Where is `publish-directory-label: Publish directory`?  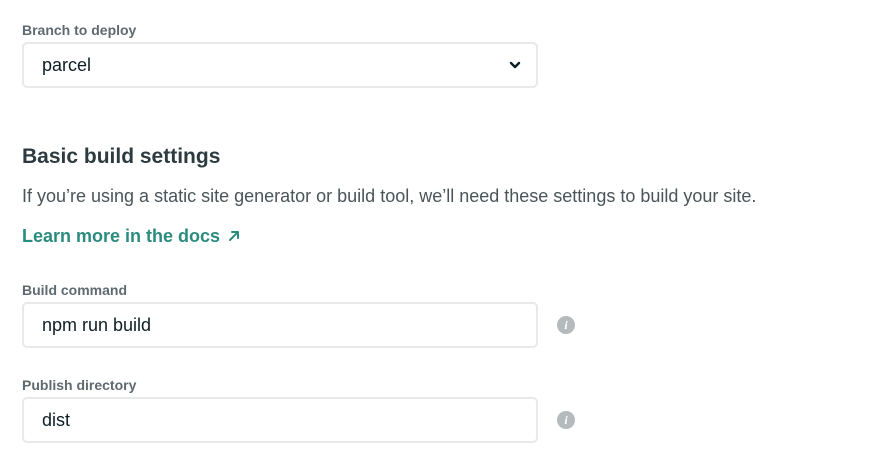 publish-directory-label: Publish directory is located at coordinates (79, 385).